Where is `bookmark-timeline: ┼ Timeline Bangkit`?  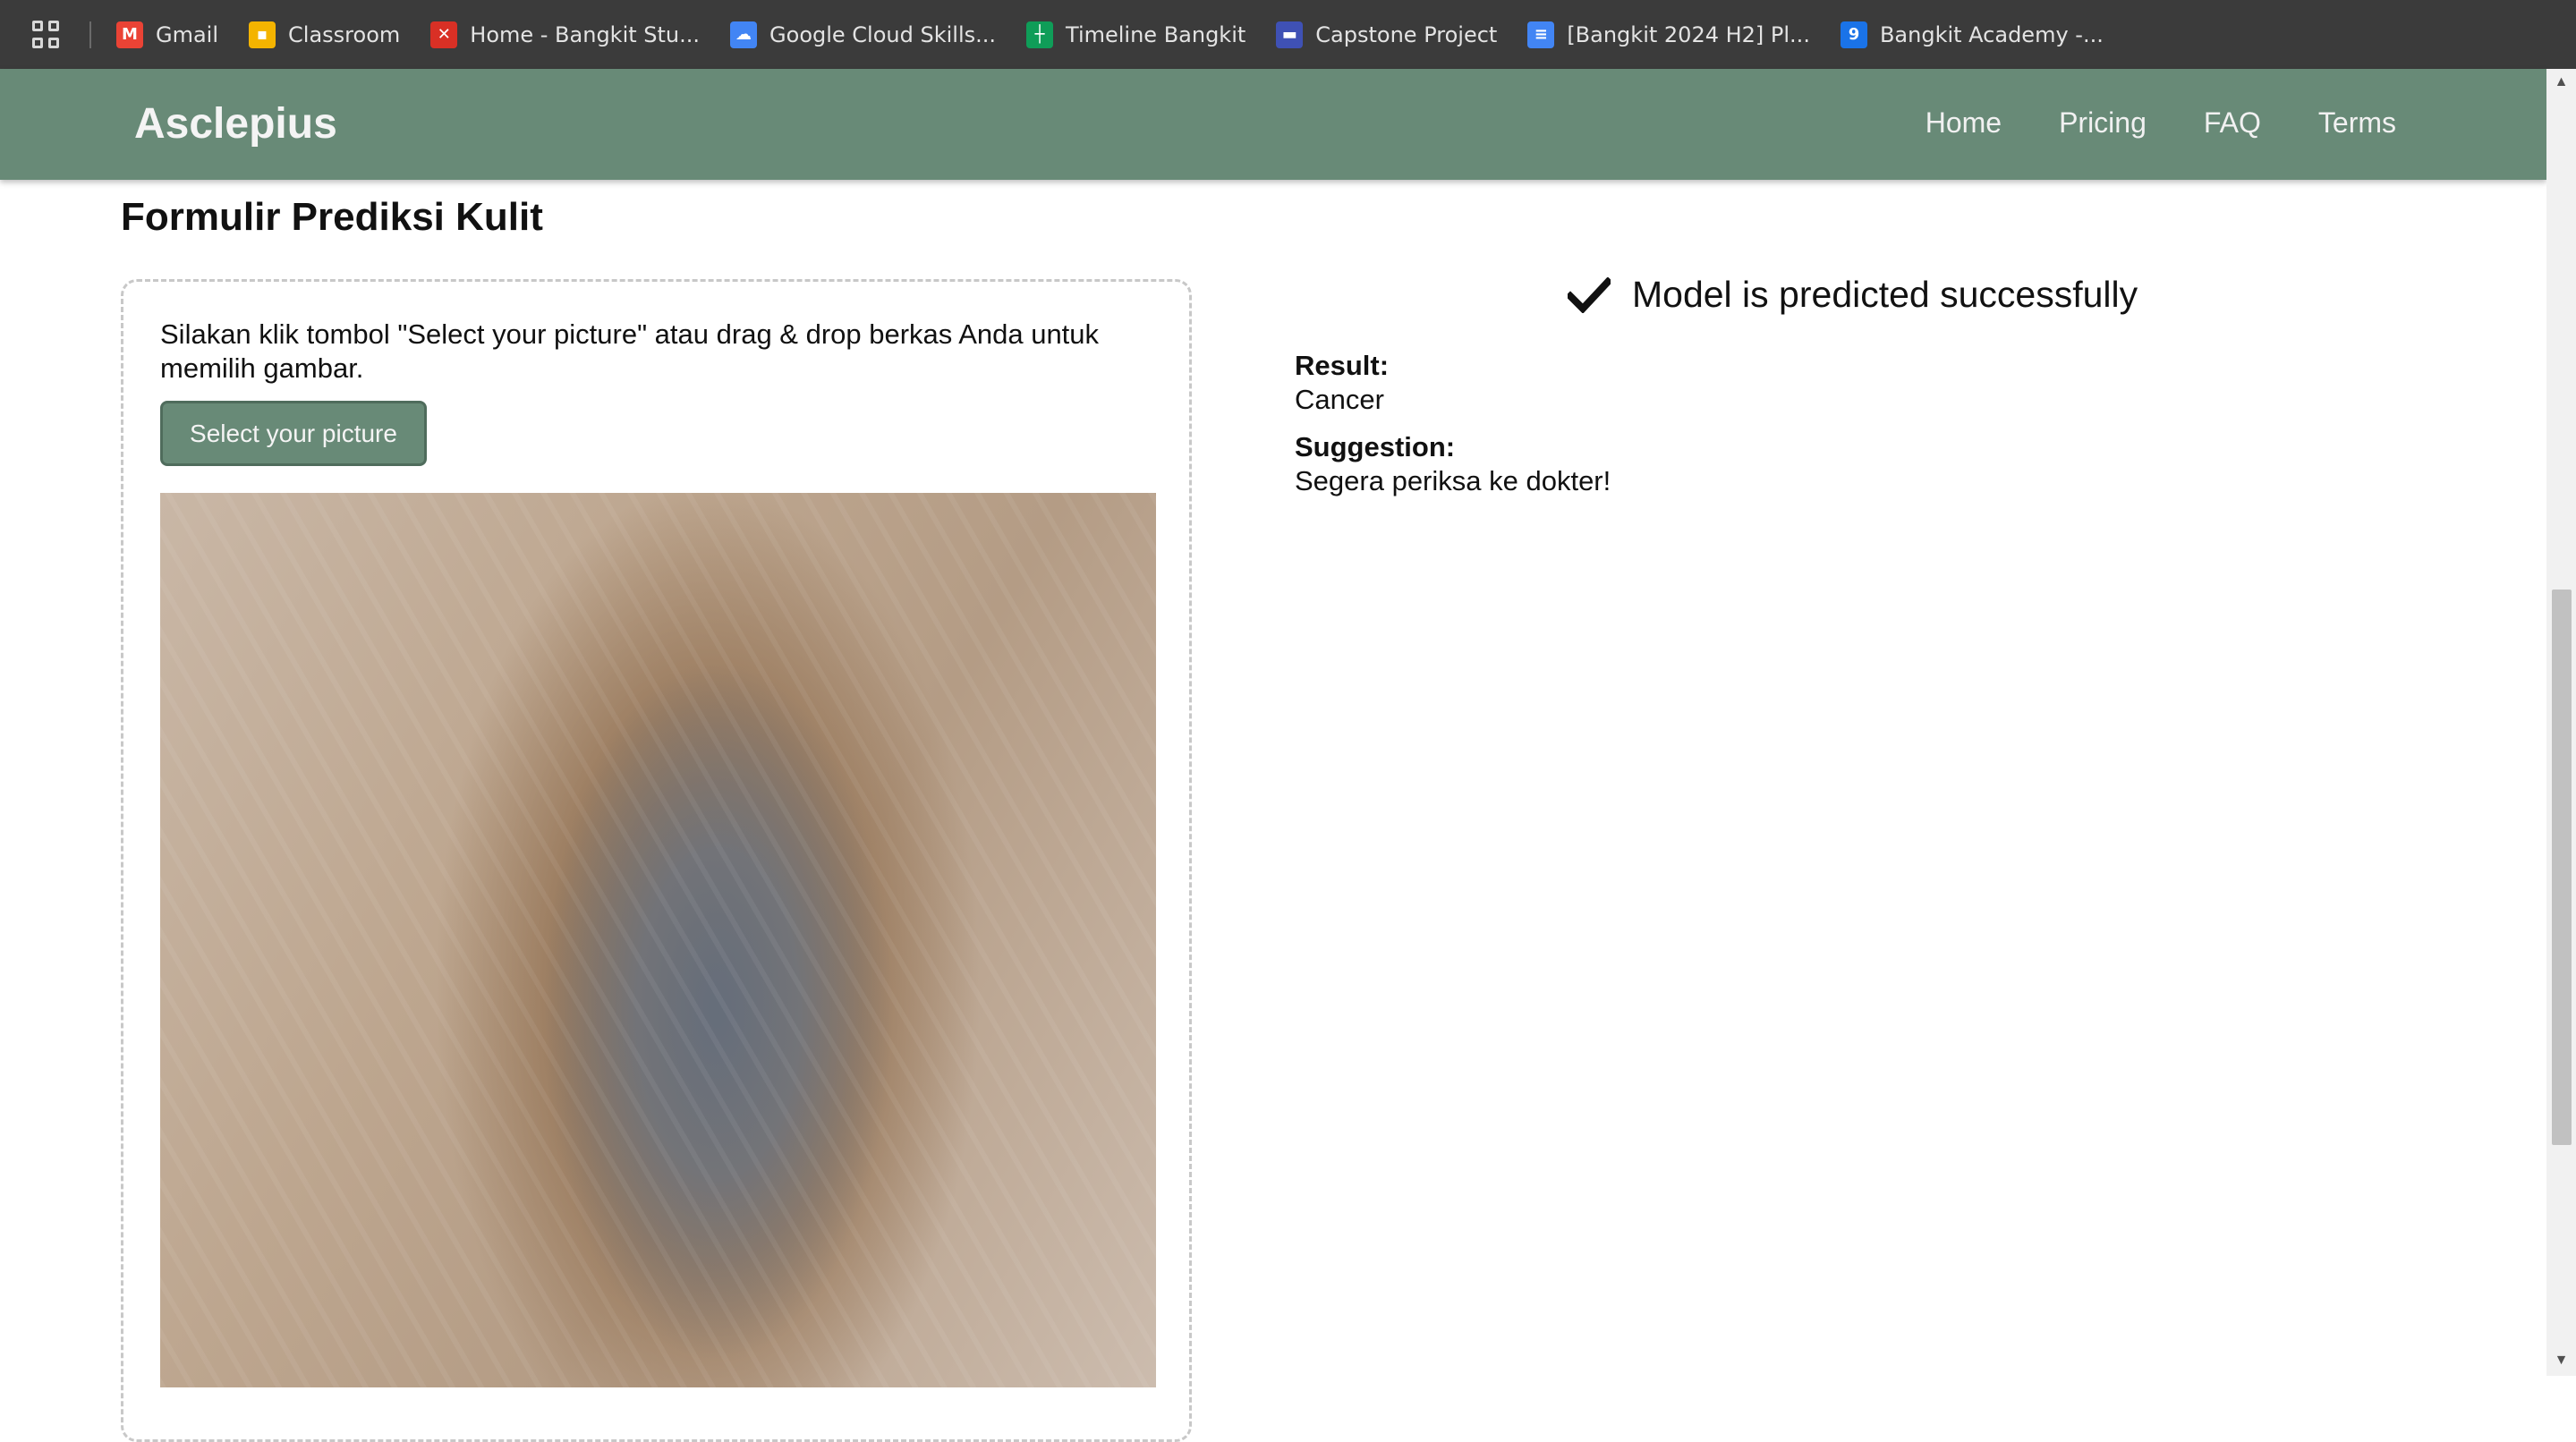
bookmark-timeline: ┼ Timeline Bangkit is located at coordinates (1135, 34).